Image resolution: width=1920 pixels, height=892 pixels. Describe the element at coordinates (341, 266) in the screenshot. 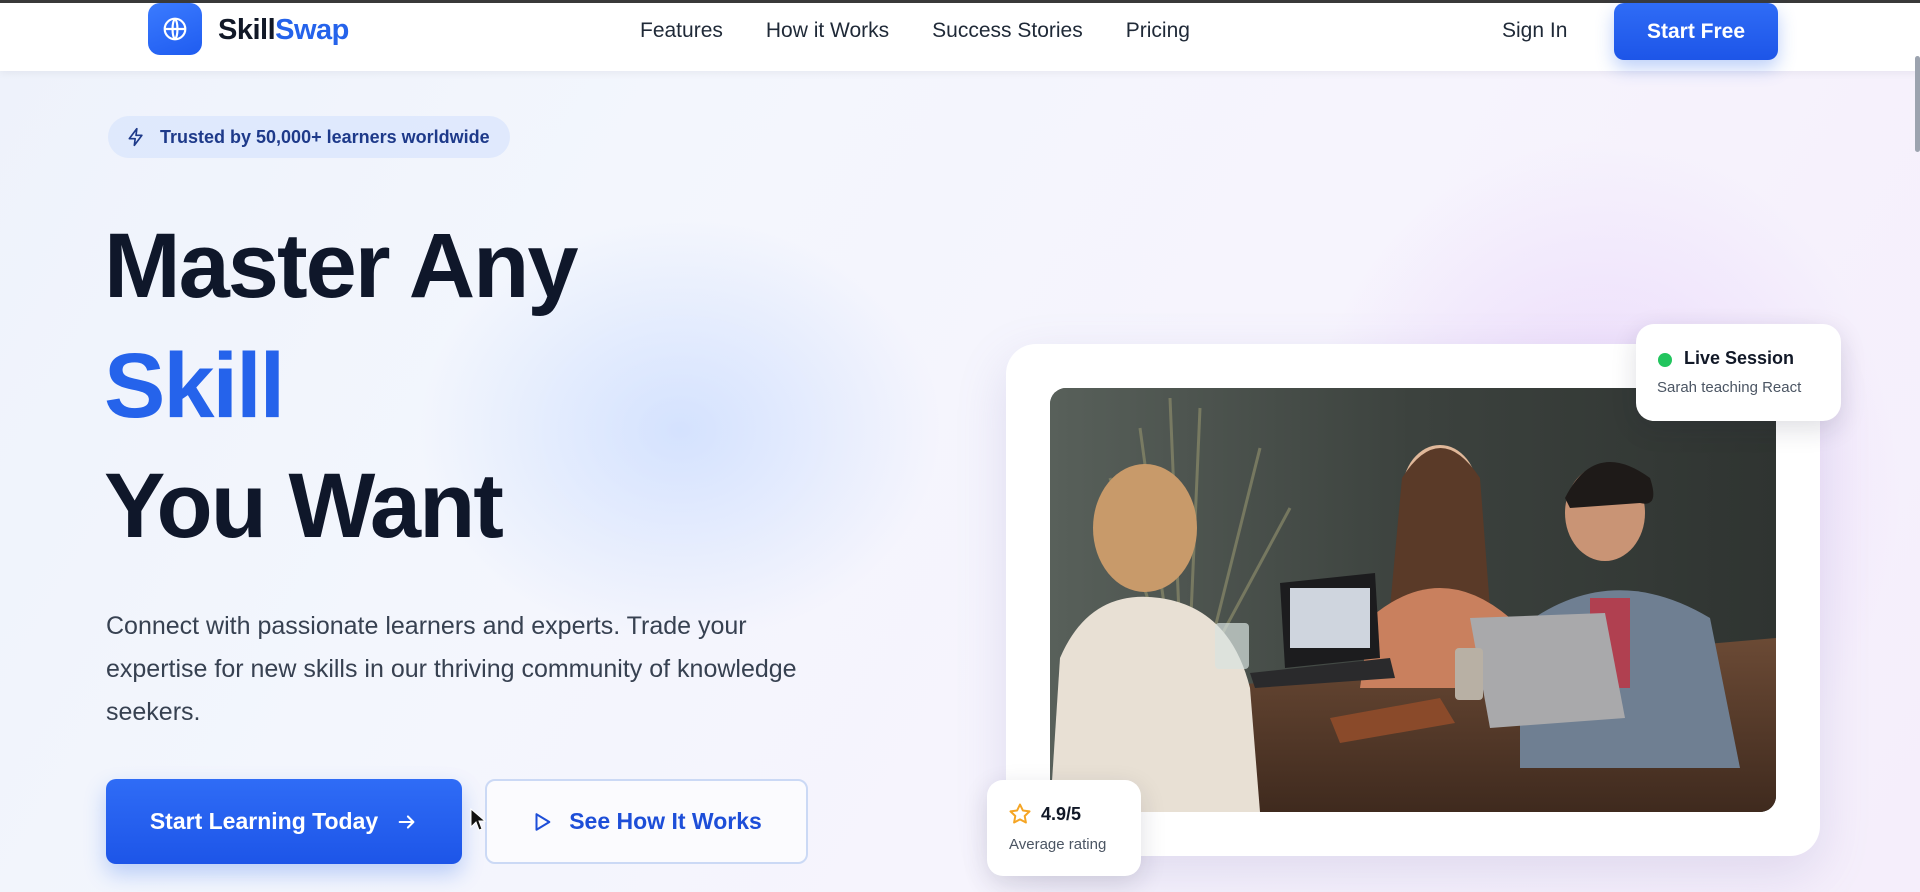

I see `hero-title-line1: Master Any` at that location.